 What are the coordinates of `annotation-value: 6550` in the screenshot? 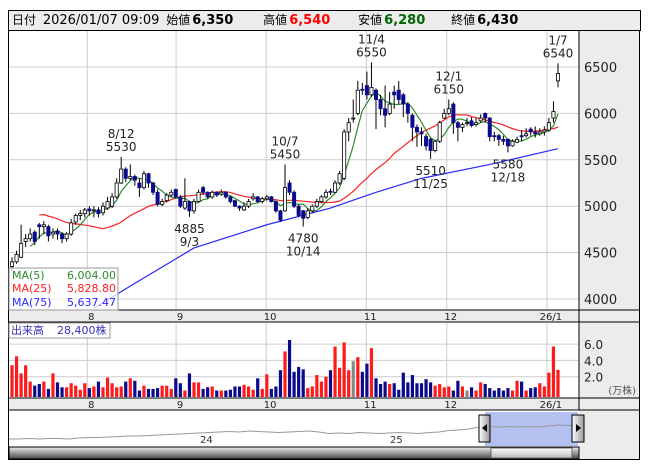 It's located at (371, 52).